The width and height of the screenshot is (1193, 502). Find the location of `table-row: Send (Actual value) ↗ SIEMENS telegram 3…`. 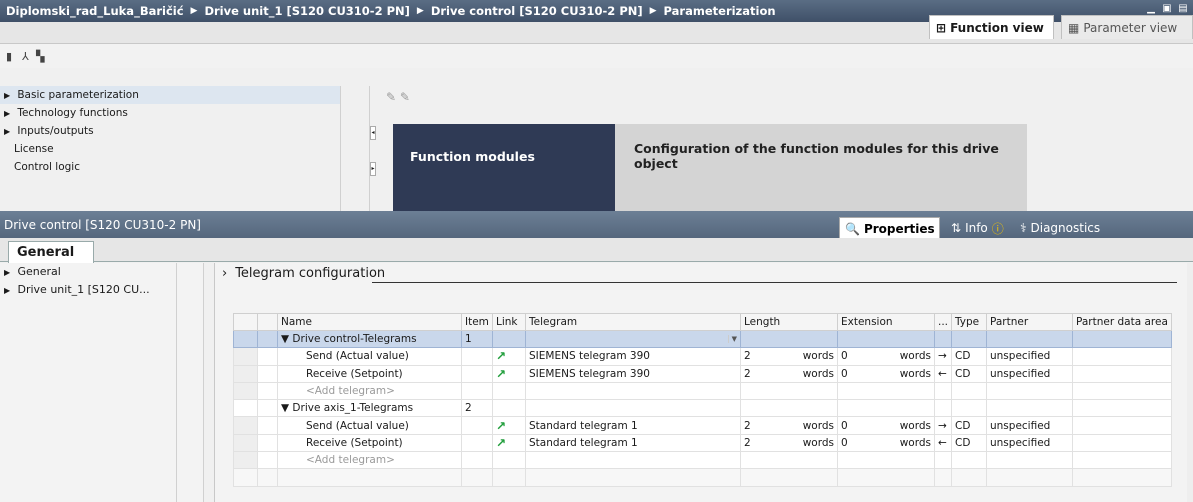

table-row: Send (Actual value) ↗ SIEMENS telegram 3… is located at coordinates (702, 356).